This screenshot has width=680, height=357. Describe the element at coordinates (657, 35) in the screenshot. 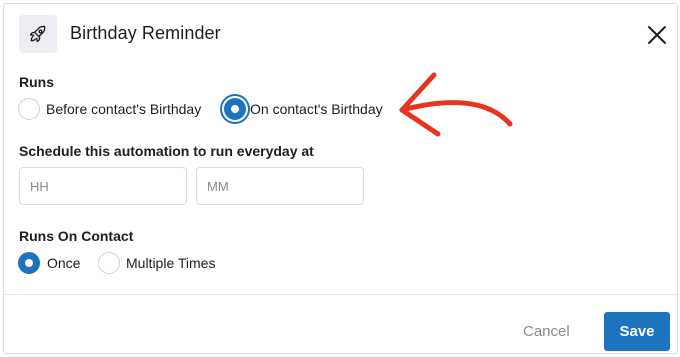

I see `close-icon` at that location.